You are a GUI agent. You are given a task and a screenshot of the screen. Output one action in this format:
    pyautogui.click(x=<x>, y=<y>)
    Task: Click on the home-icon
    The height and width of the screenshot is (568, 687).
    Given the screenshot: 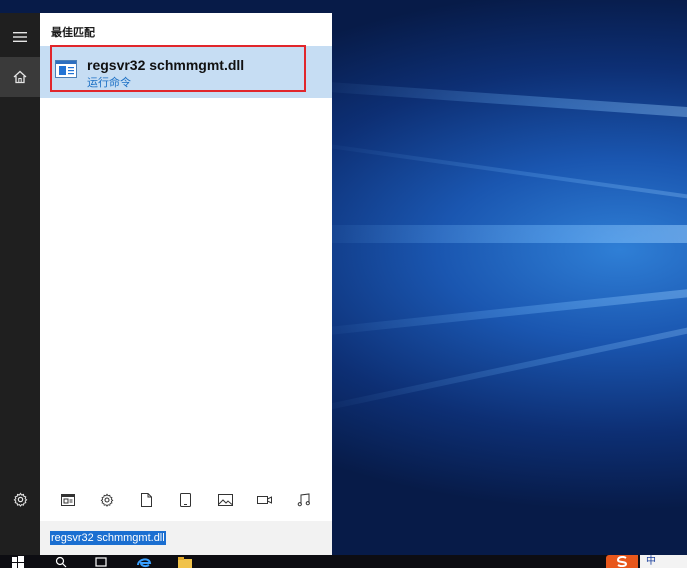 What is the action you would take?
    pyautogui.click(x=20, y=77)
    